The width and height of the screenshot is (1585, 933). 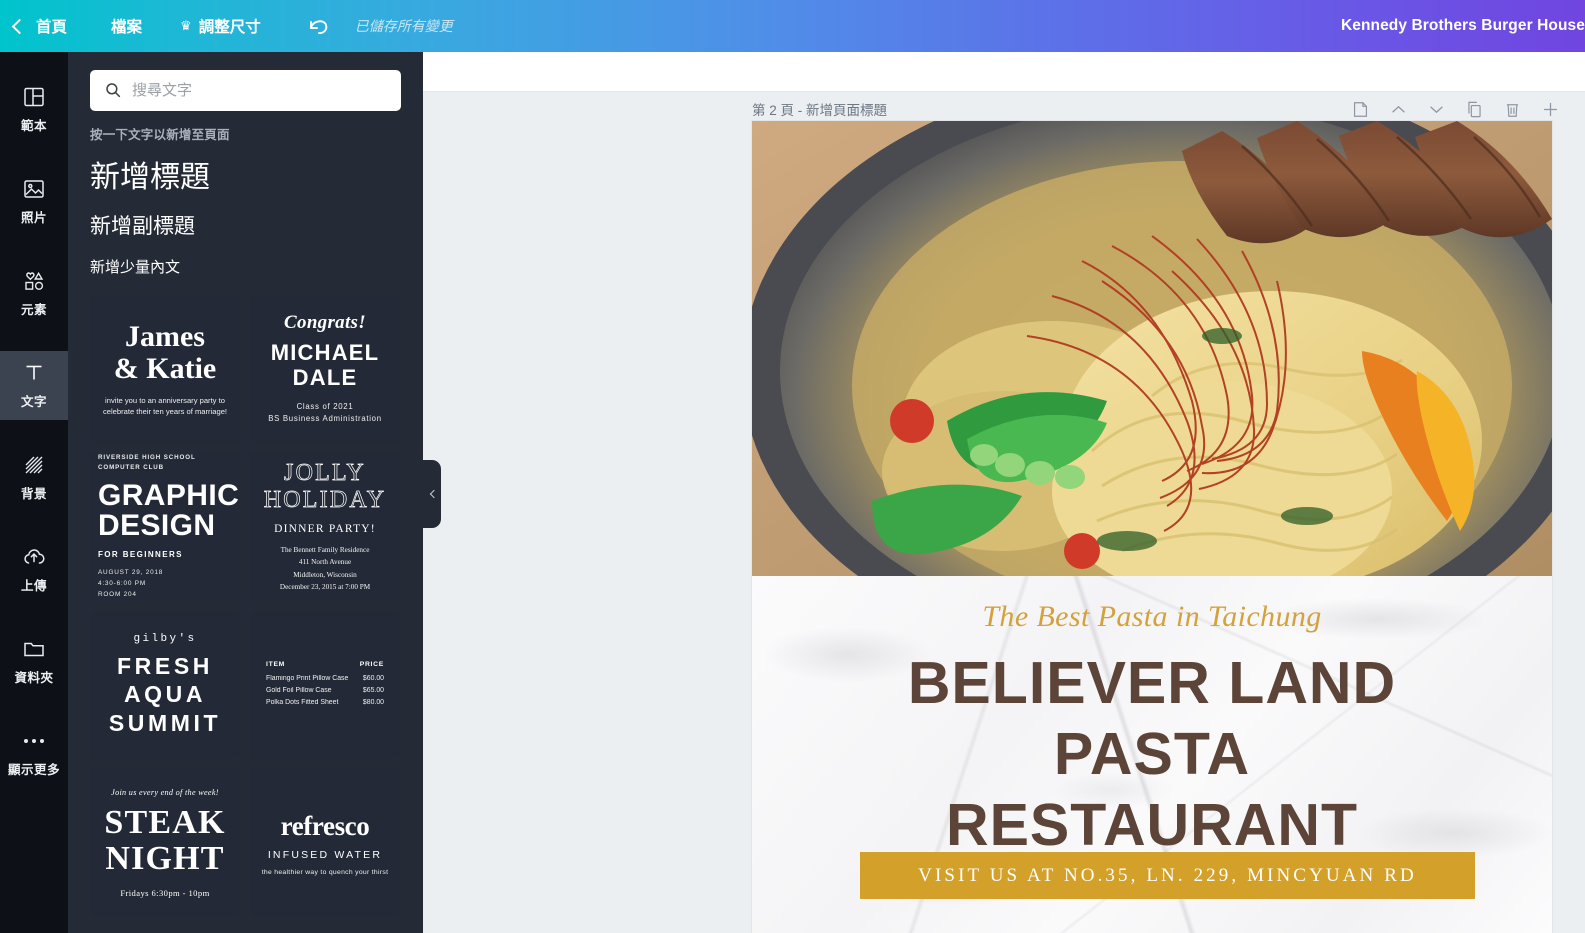 I want to click on add-page-icon, so click(x=1550, y=109).